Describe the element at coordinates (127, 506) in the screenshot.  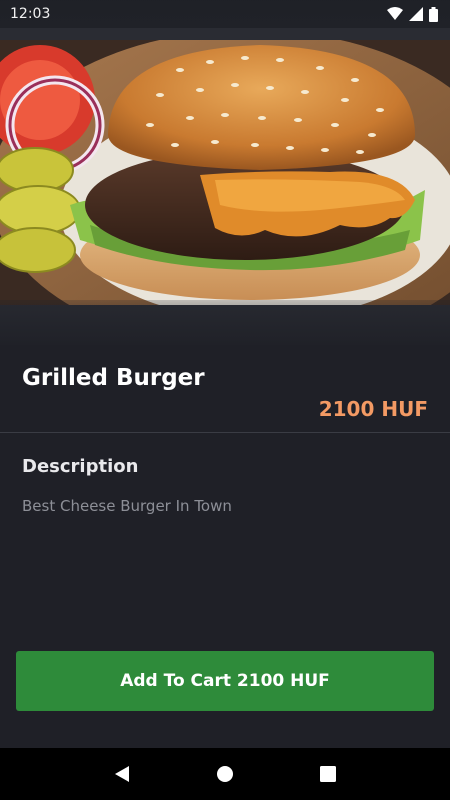
I see `description-text: Best Cheese Burger In Town` at that location.